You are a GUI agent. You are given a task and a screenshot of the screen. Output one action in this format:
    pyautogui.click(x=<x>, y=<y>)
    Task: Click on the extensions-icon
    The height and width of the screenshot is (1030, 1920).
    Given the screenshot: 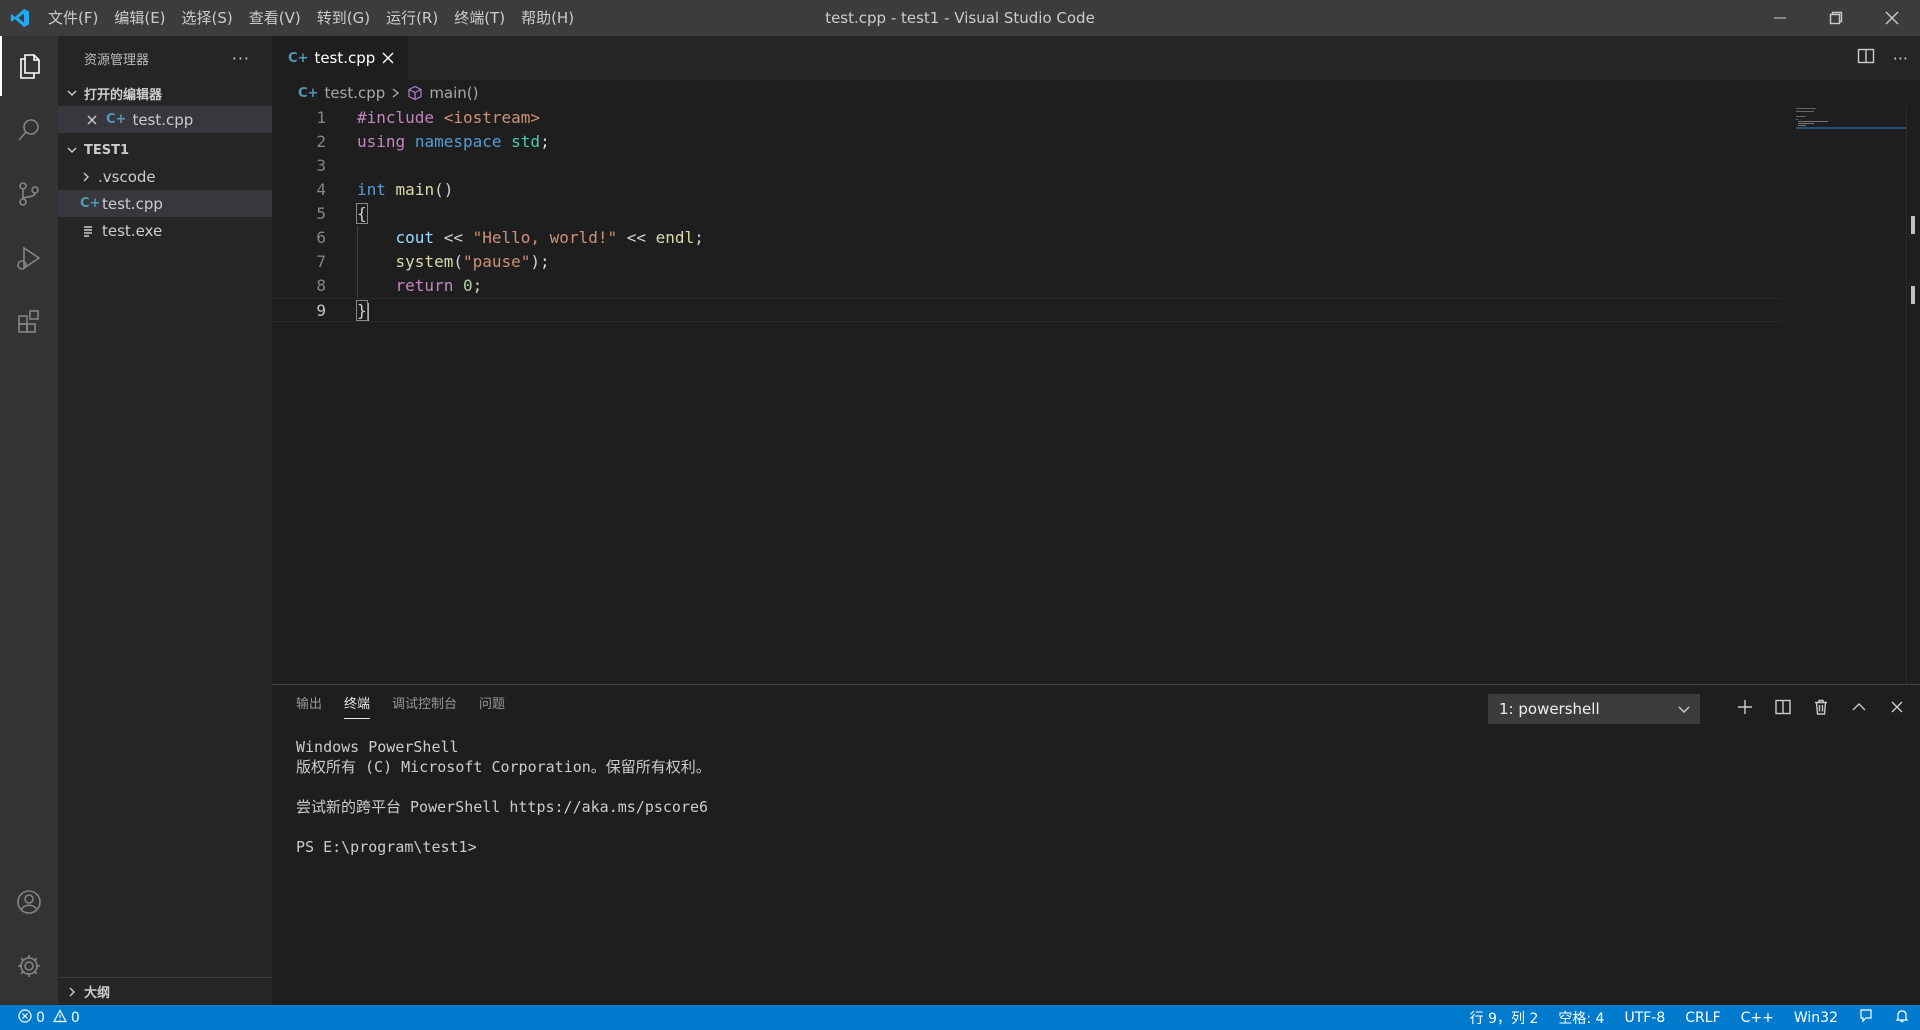 What is the action you would take?
    pyautogui.click(x=28, y=321)
    